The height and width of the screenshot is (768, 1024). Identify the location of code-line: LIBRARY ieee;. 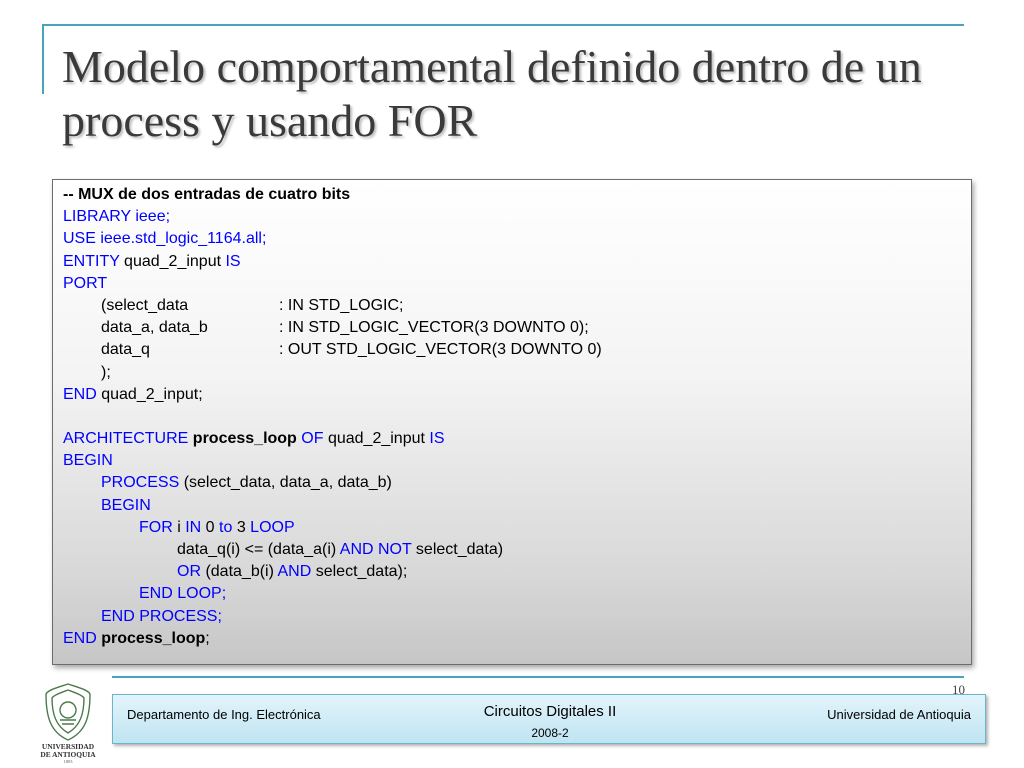
(517, 217).